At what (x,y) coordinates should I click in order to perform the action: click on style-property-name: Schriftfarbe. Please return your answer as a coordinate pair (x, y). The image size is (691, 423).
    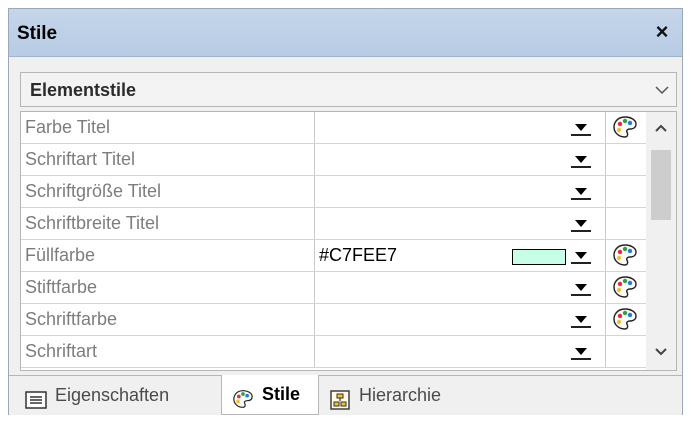
    Looking at the image, I should click on (168, 319).